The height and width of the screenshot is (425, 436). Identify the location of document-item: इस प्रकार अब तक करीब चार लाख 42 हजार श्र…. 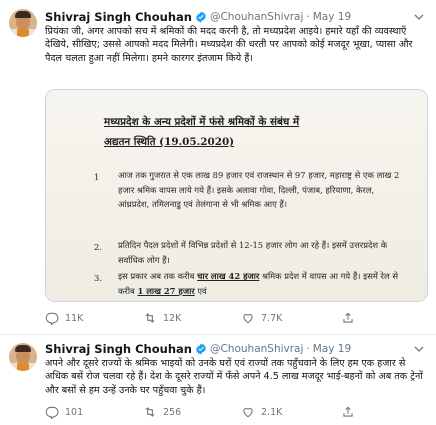
(258, 283).